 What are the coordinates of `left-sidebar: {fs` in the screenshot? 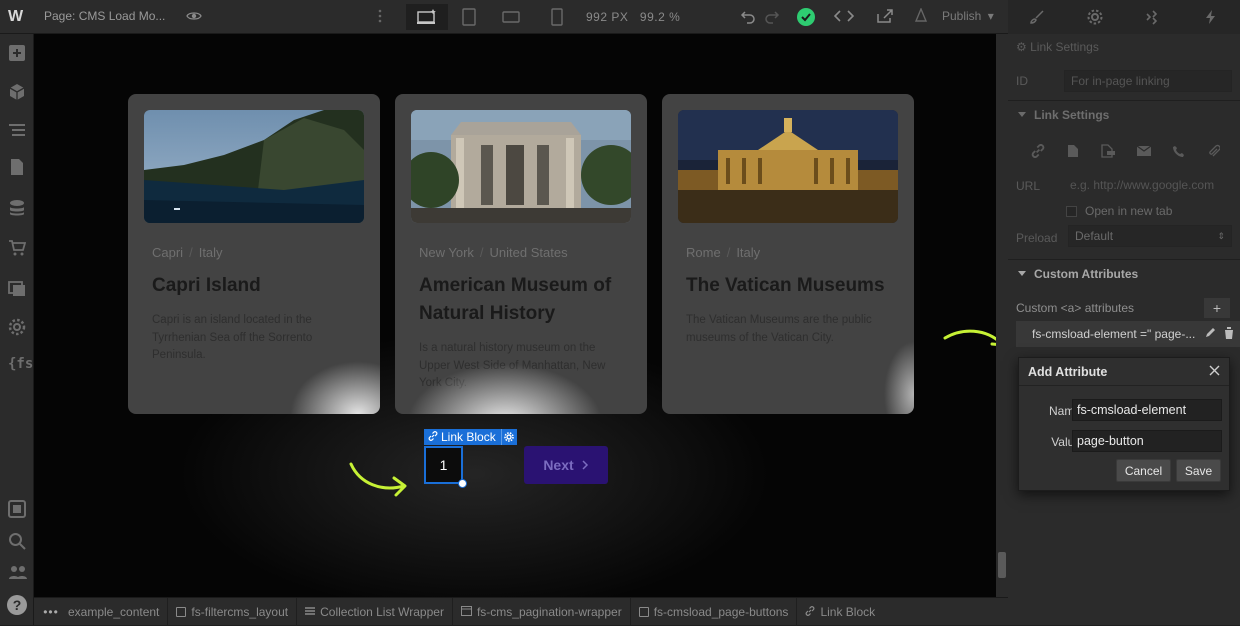 It's located at (17, 329).